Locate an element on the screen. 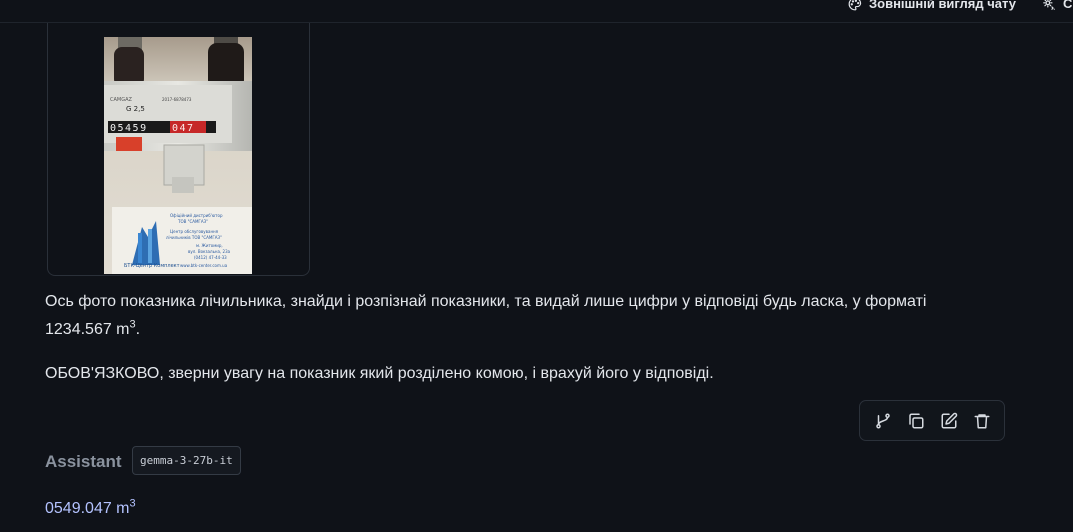 Image resolution: width=1073 pixels, height=532 pixels. chat-appearance-label: Зовнішній вигляд чату is located at coordinates (942, 5).